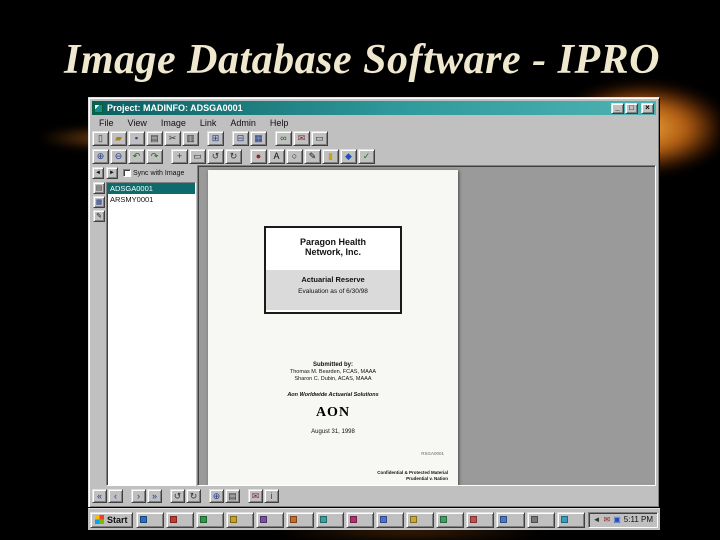 The height and width of the screenshot is (540, 720). I want to click on redo-icon: ↷, so click(154, 156).